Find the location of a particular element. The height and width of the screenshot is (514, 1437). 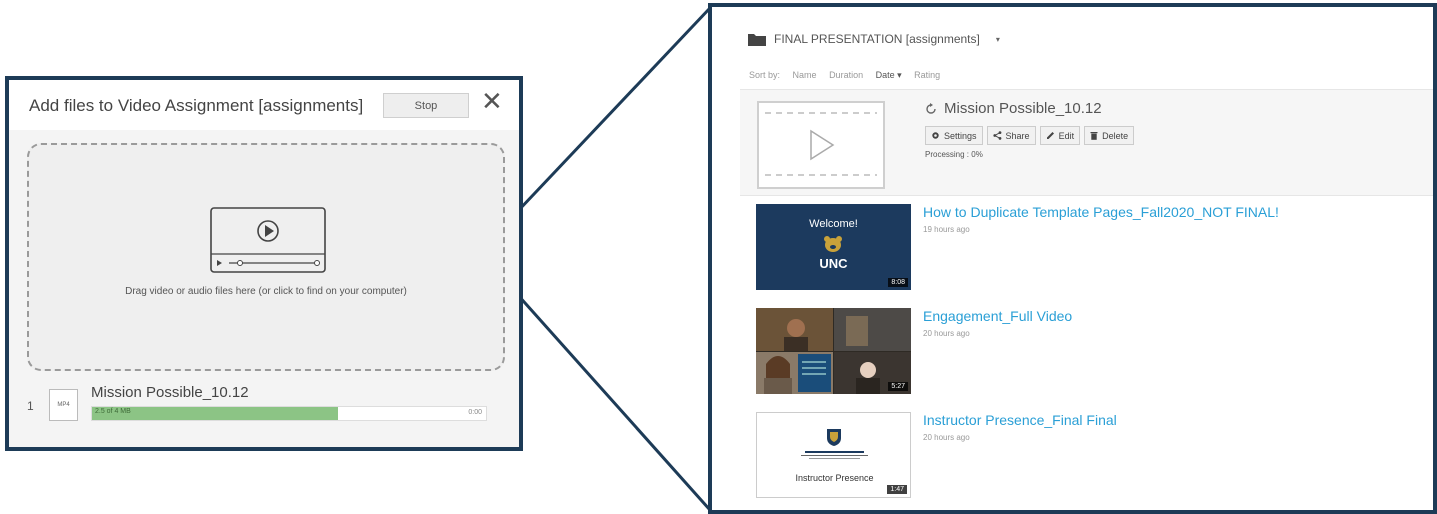

sort-bar: Sort by: Name Duration Date ▾ Rating is located at coordinates (849, 75).